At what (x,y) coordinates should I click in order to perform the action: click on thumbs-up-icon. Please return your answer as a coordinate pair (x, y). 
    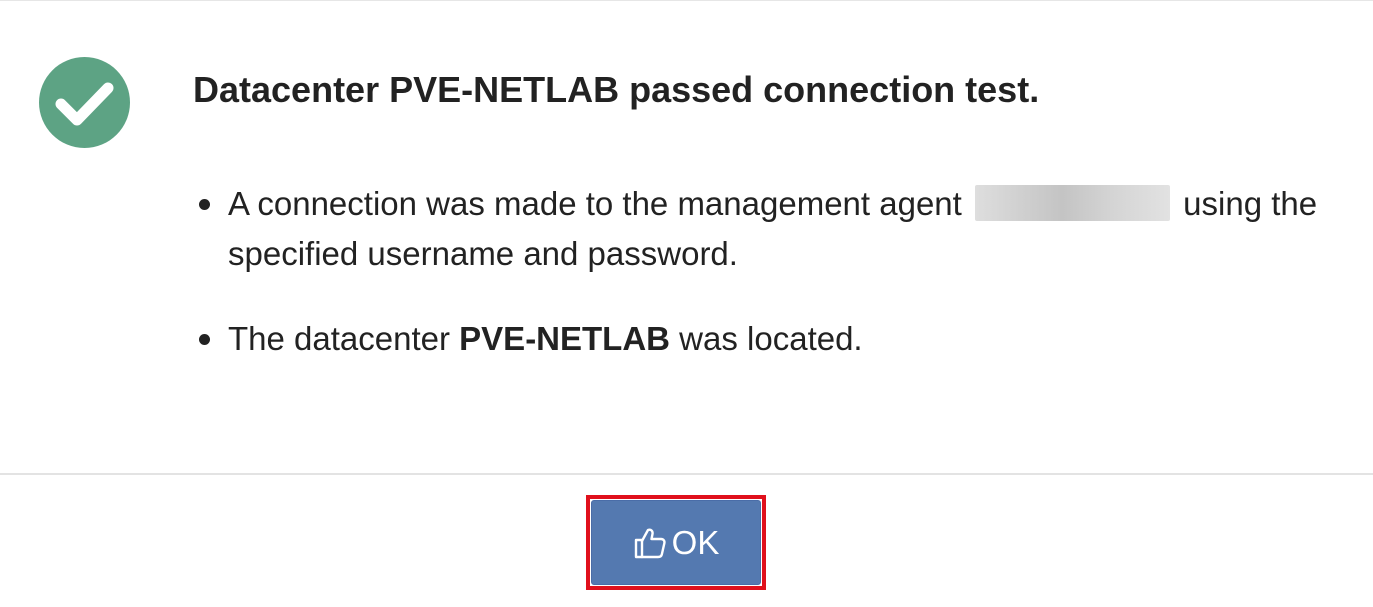
    Looking at the image, I should click on (650, 543).